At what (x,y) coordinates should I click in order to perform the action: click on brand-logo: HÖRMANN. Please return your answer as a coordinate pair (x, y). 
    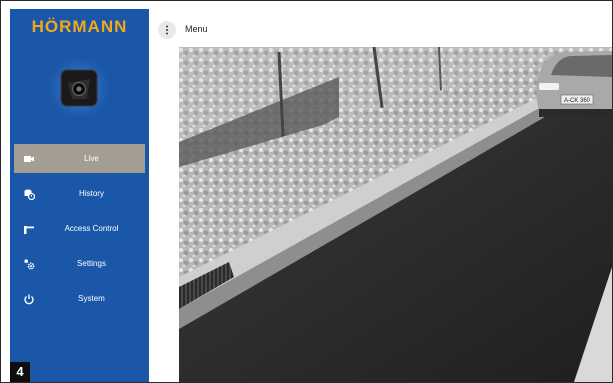
    Looking at the image, I should click on (79, 26).